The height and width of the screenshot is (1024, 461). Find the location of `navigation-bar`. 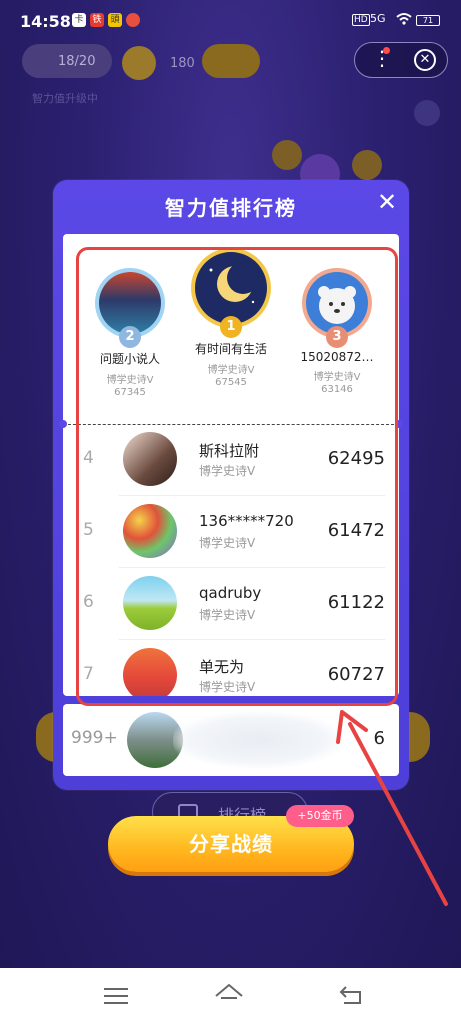

navigation-bar is located at coordinates (230, 996).